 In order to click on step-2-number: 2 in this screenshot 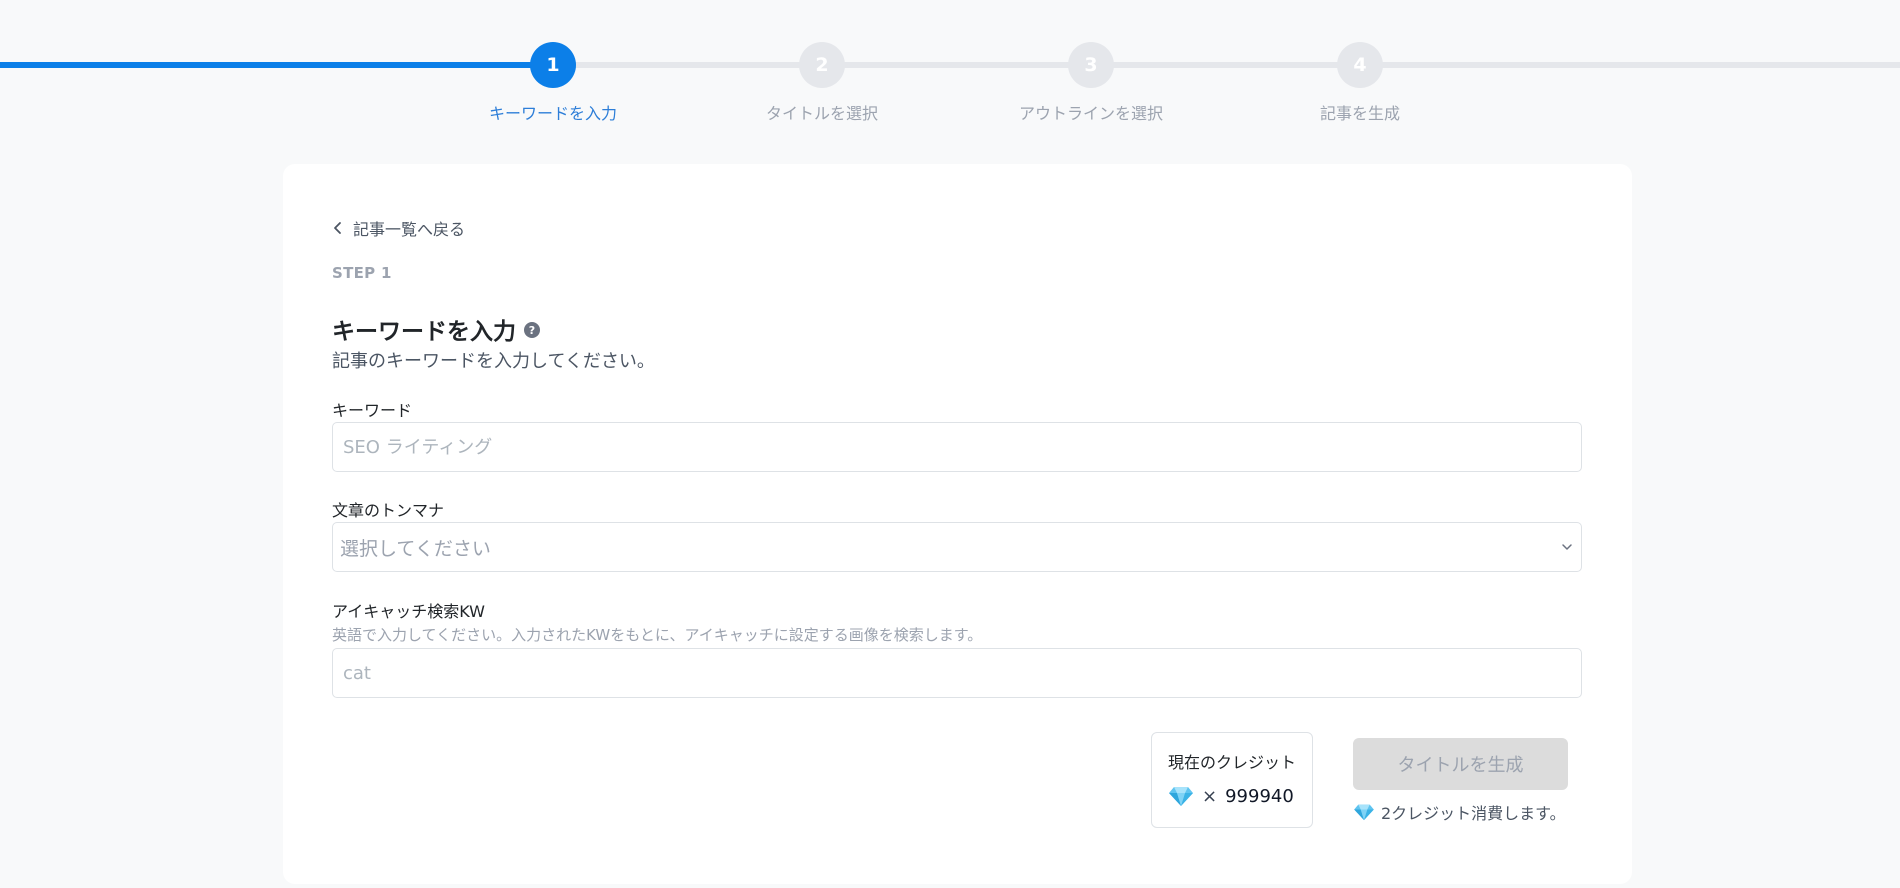, I will do `click(822, 65)`.